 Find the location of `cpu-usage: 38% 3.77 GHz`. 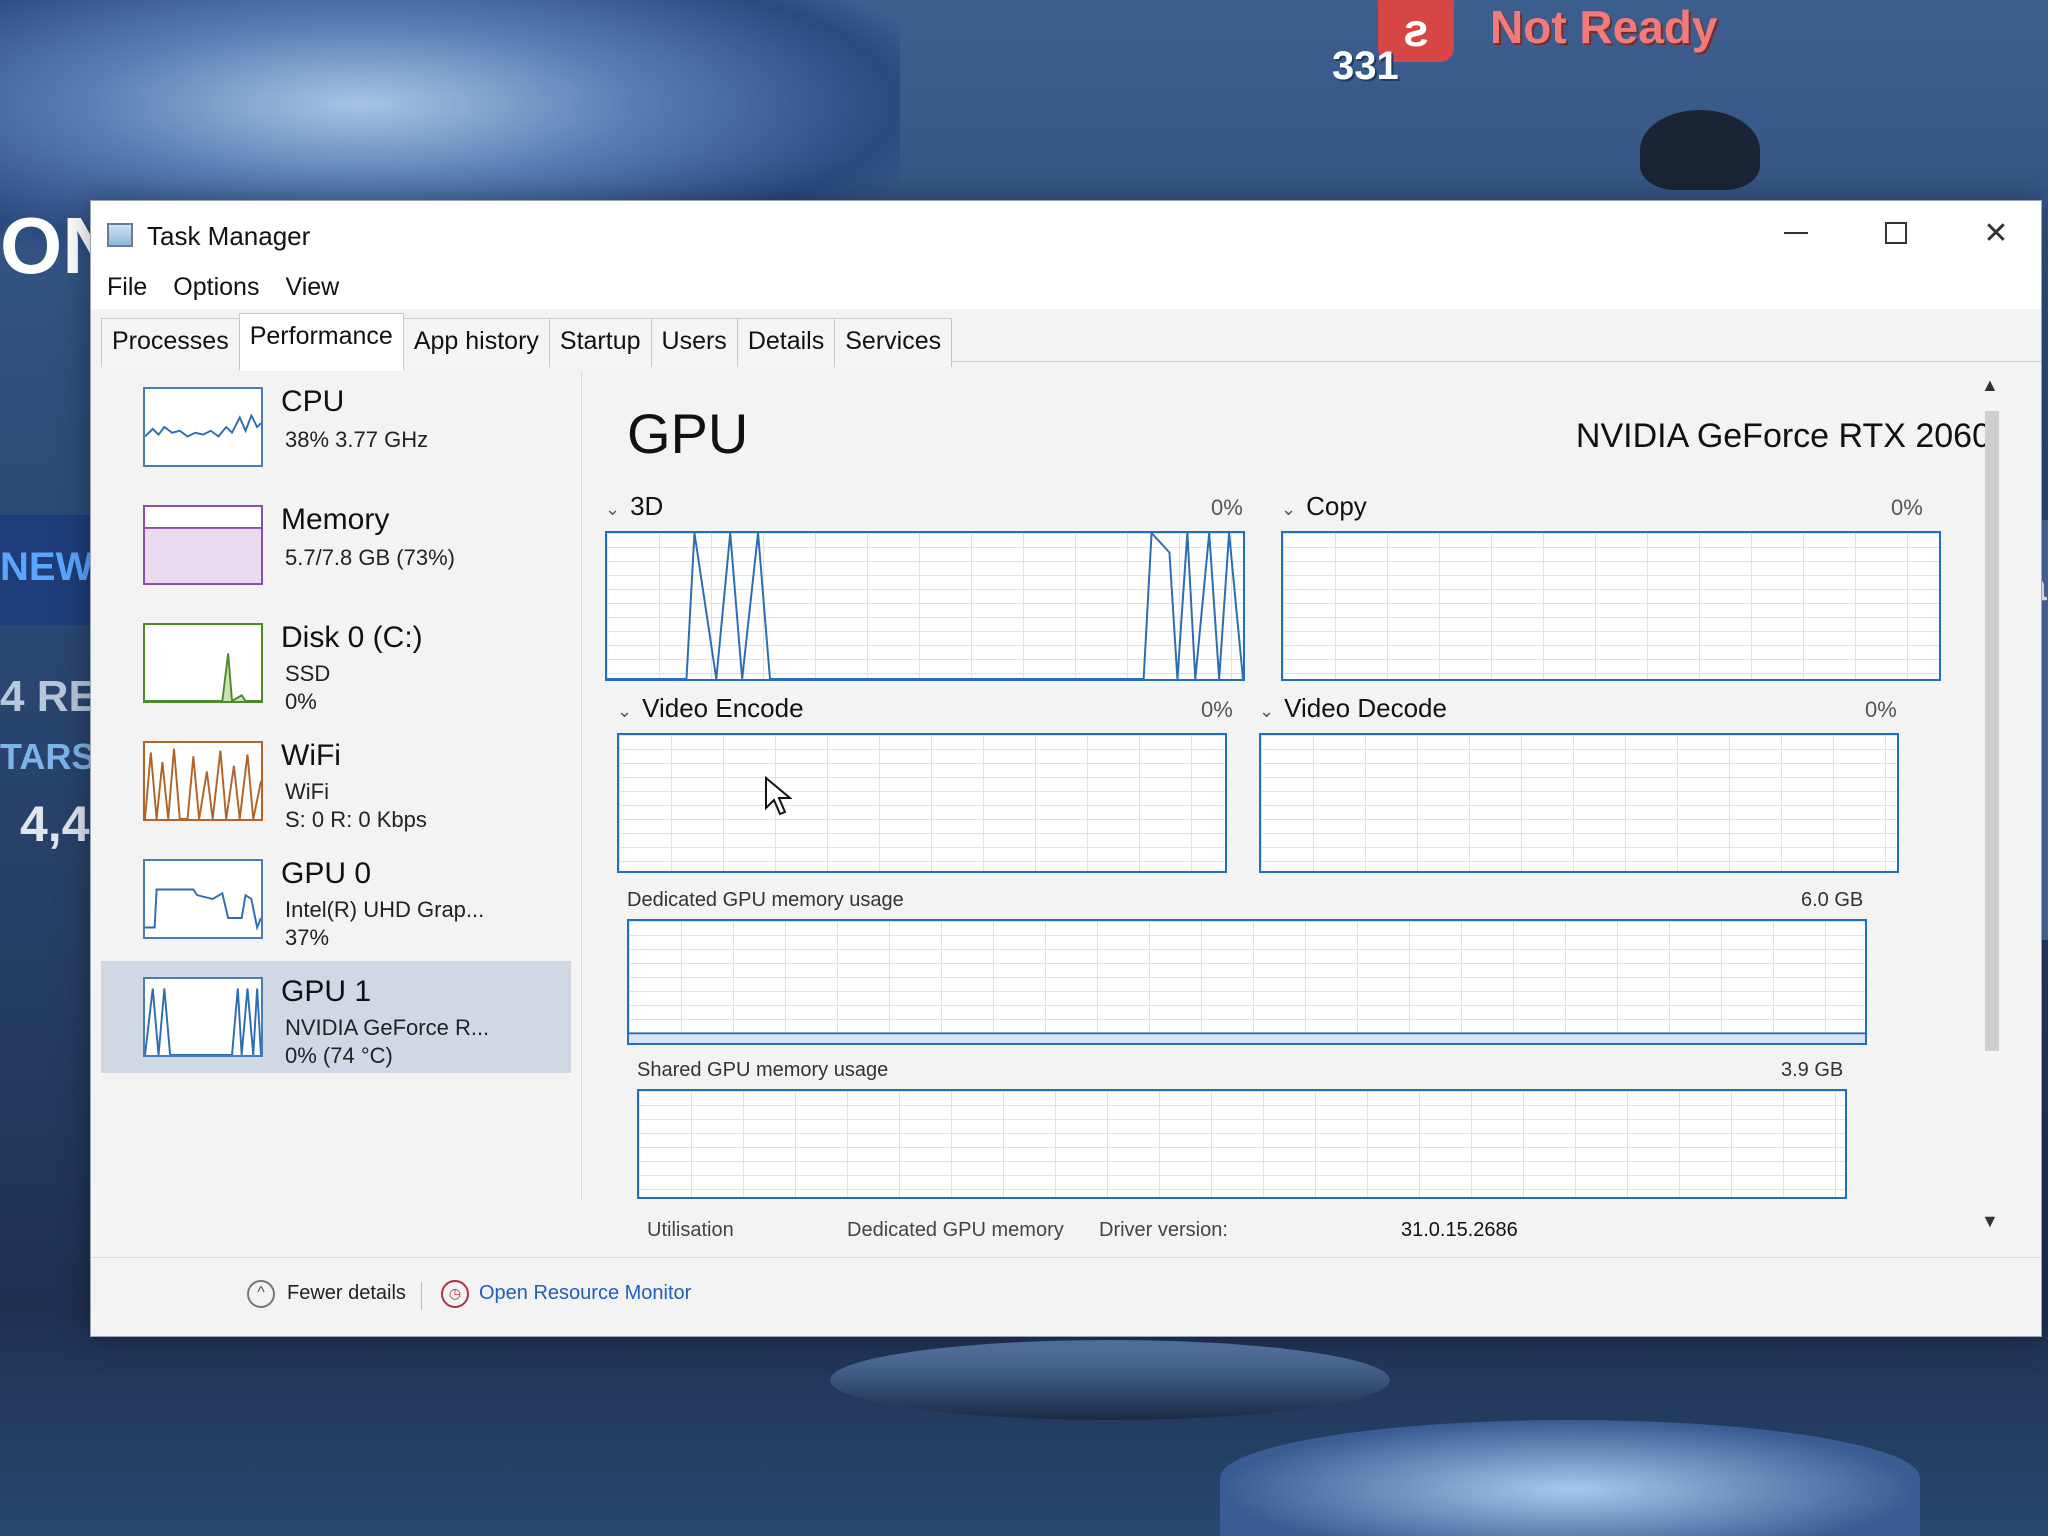

cpu-usage: 38% 3.77 GHz is located at coordinates (357, 439).